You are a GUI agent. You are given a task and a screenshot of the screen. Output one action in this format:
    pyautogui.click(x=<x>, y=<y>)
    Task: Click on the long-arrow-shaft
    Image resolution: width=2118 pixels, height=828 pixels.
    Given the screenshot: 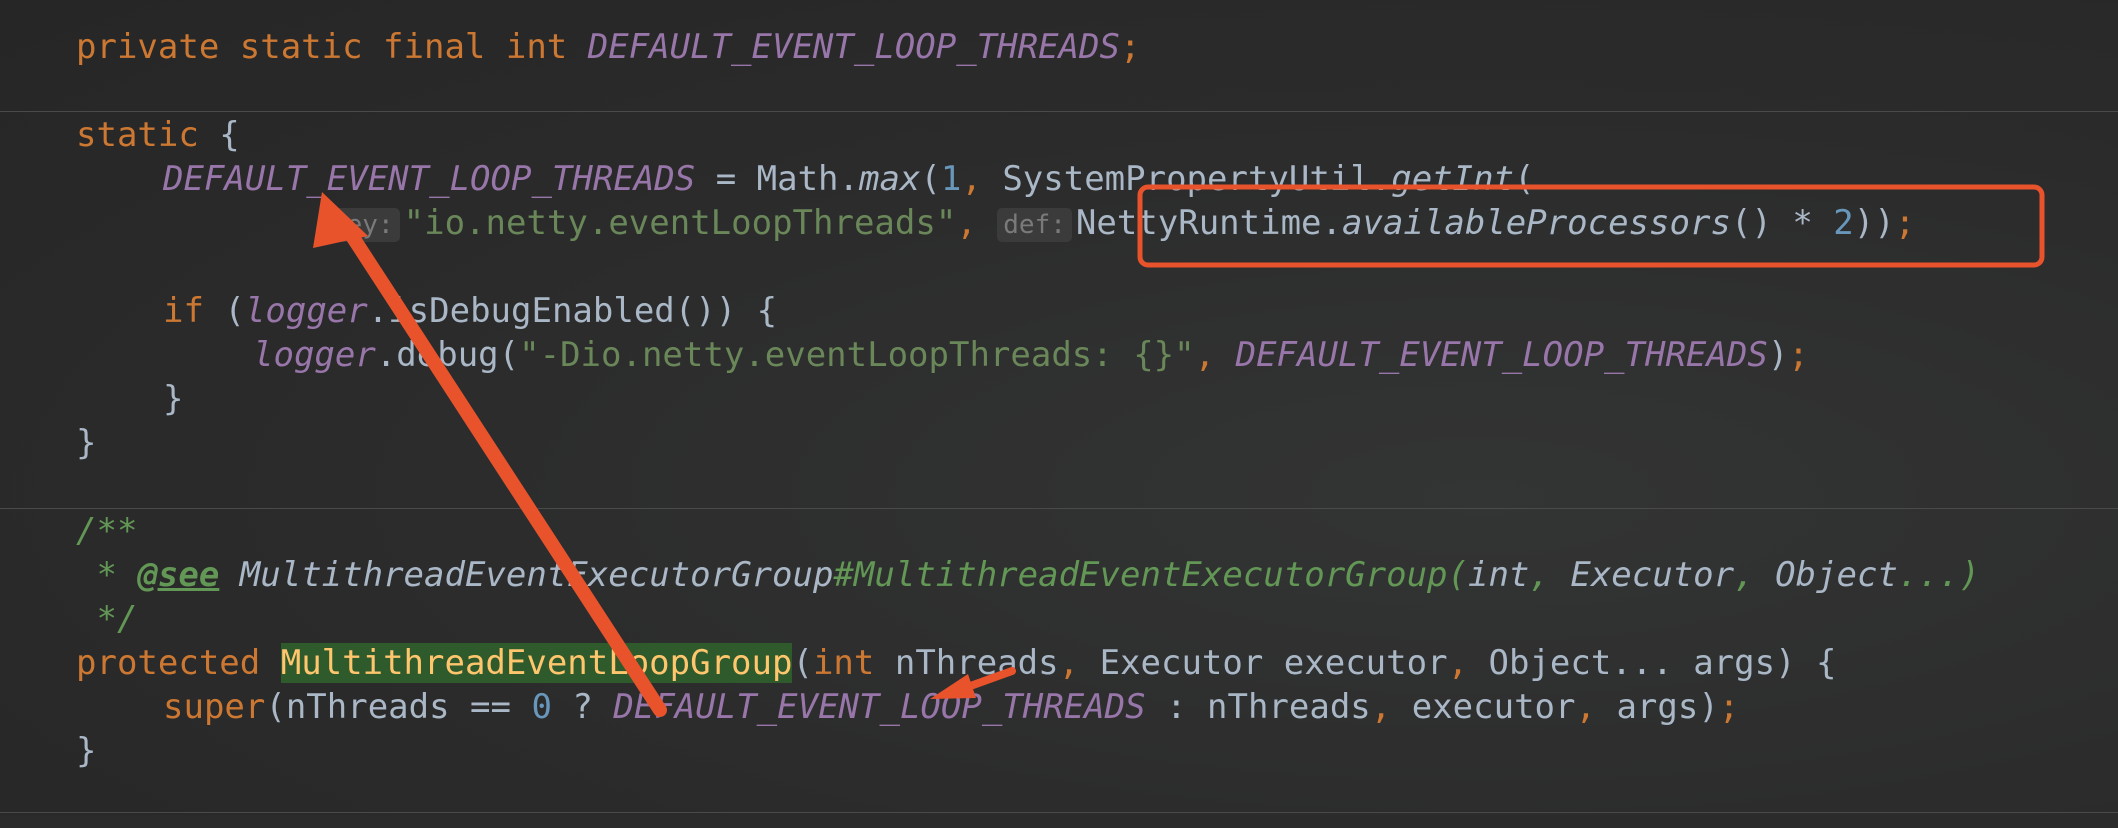 What is the action you would take?
    pyautogui.click(x=506, y=473)
    